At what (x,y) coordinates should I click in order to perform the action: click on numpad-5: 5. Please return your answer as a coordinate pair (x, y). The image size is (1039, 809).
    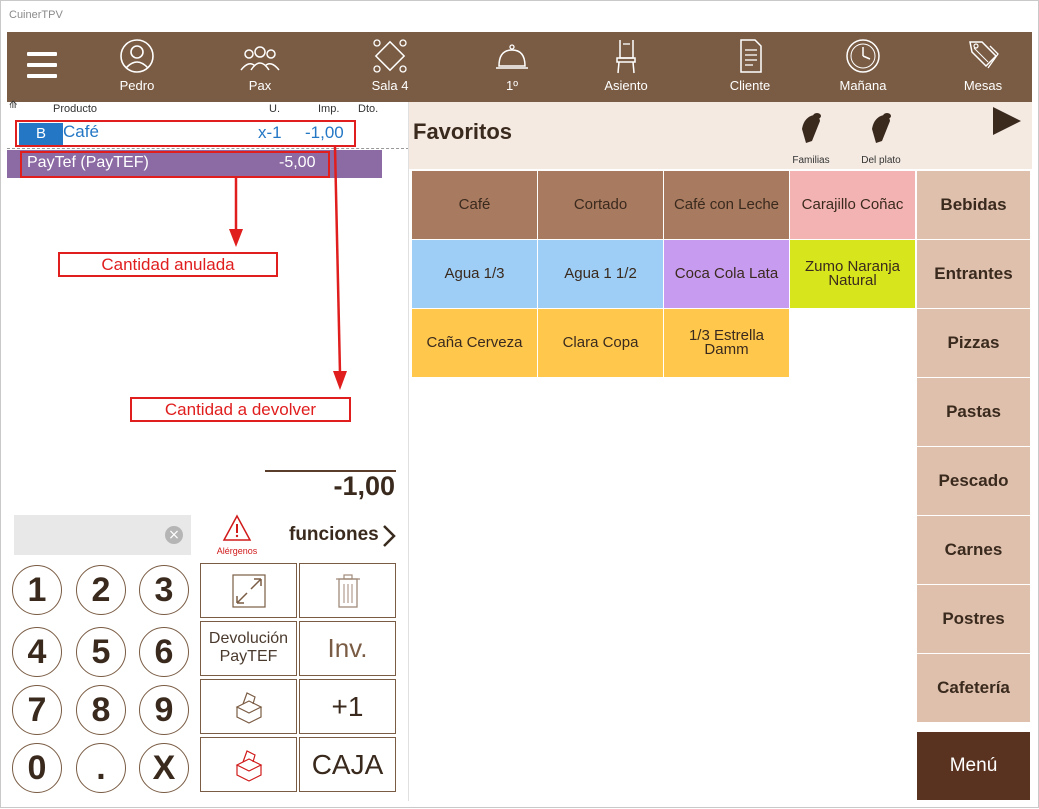
    Looking at the image, I should click on (101, 652).